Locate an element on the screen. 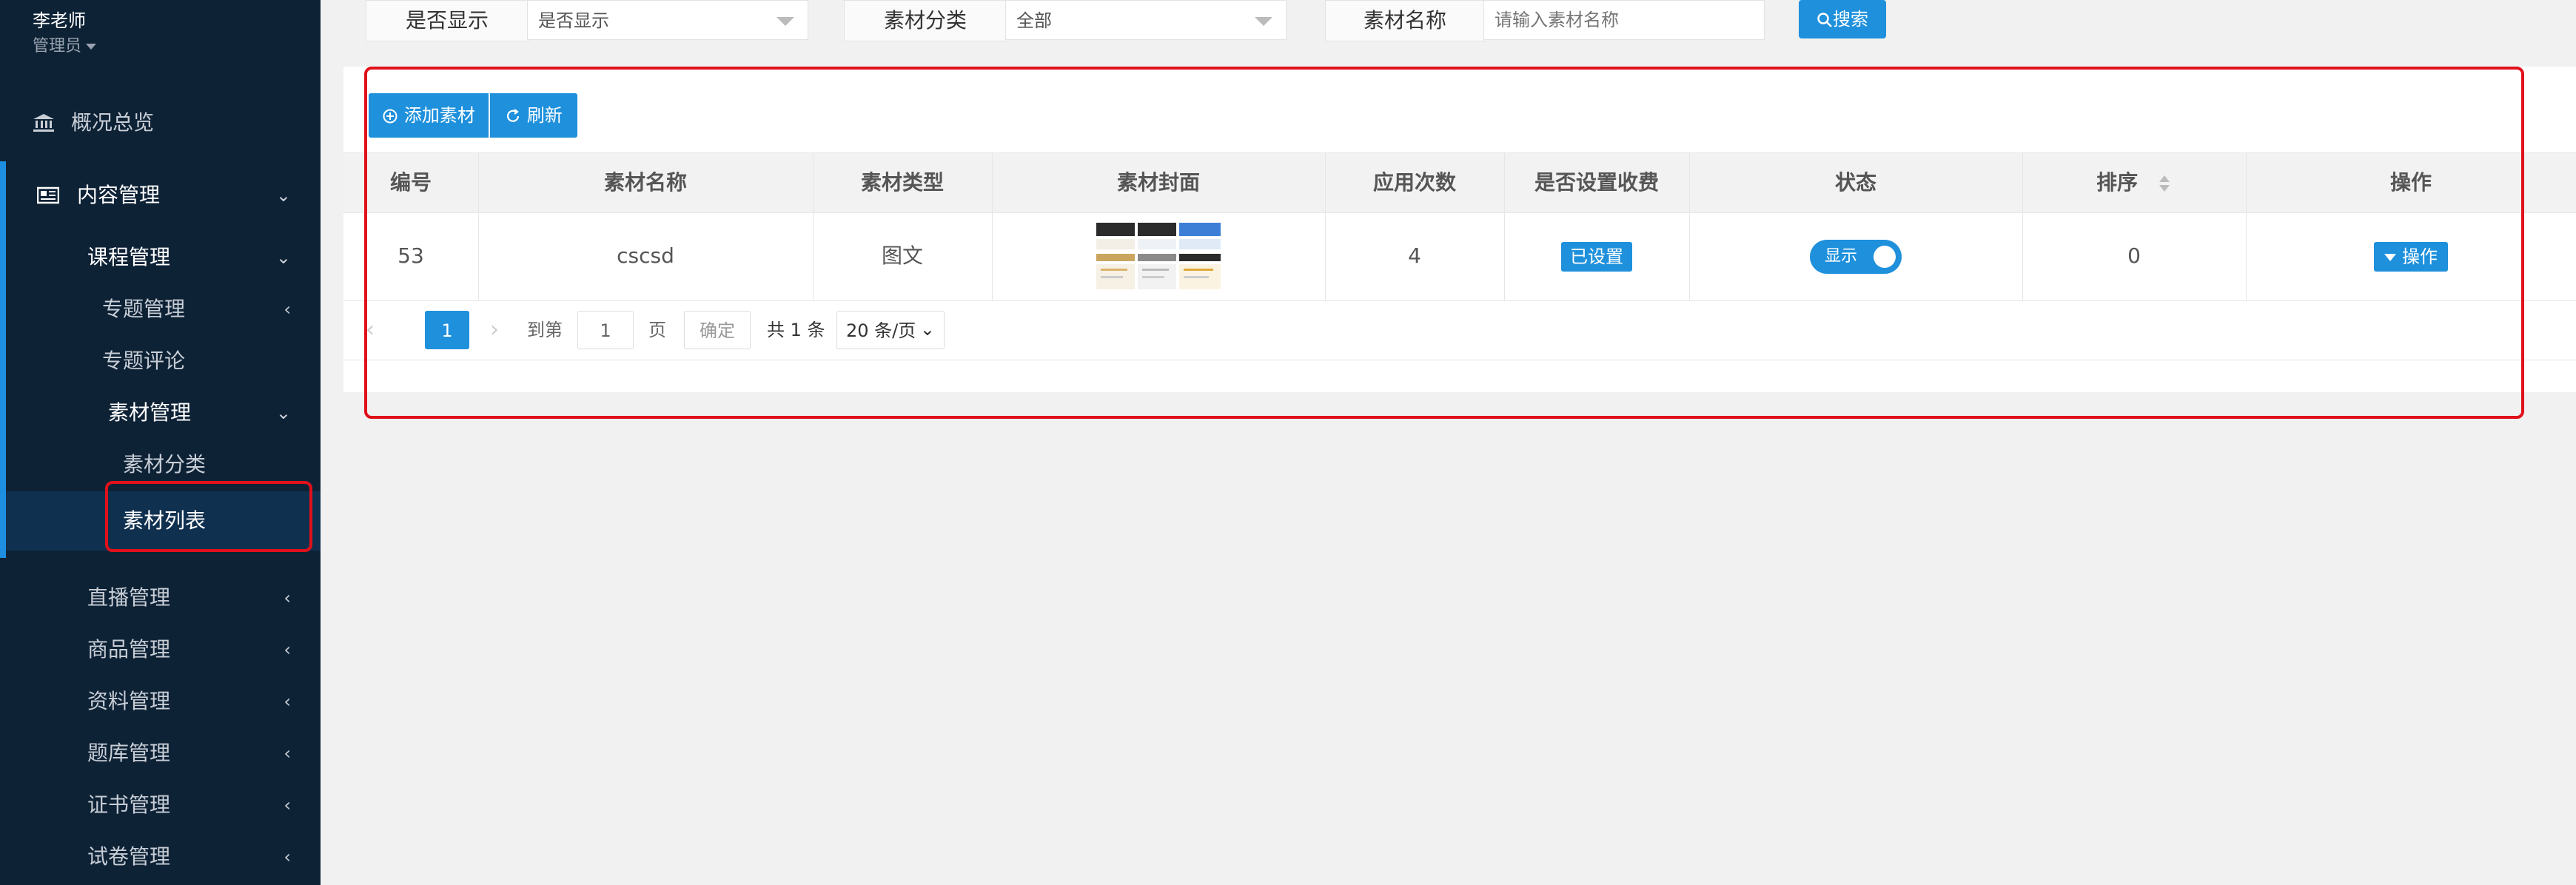 The height and width of the screenshot is (885, 2576). category-filter-select: 全部 is located at coordinates (1146, 20).